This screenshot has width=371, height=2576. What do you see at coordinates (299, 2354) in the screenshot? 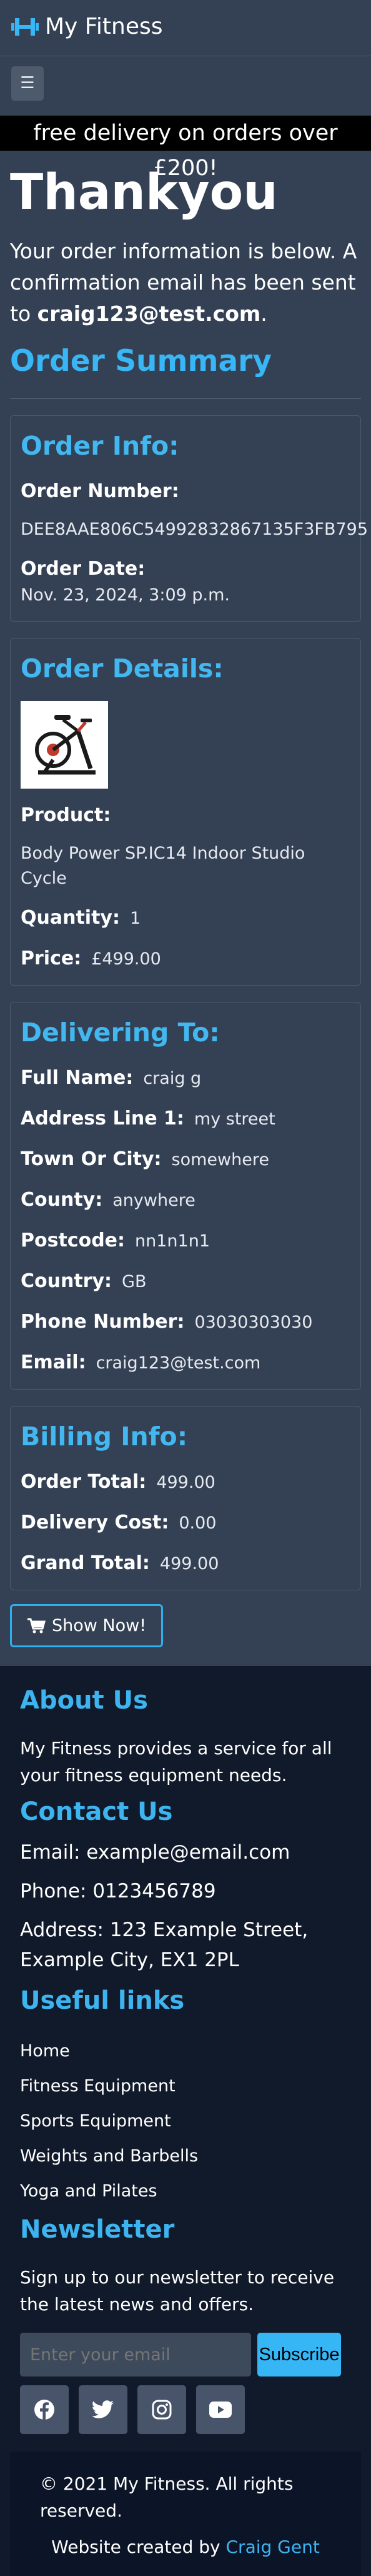
I see `subscribe-button: Subscribe` at bounding box center [299, 2354].